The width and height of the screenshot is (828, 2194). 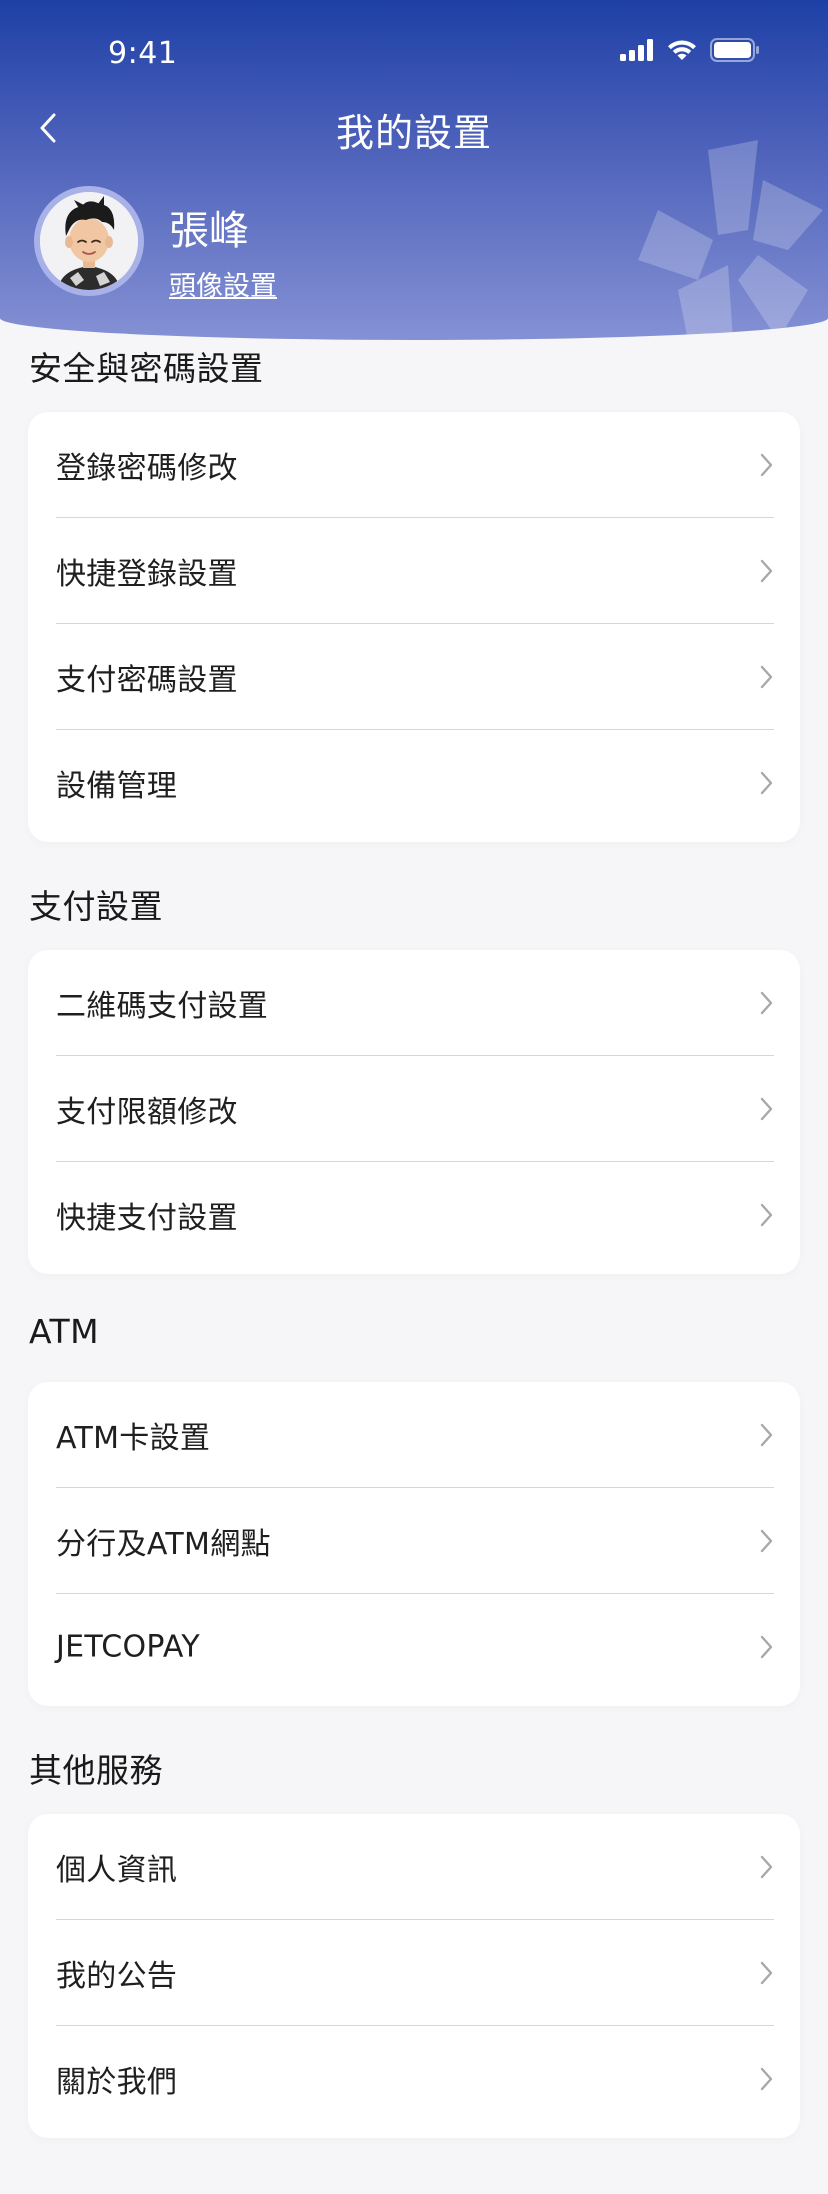 What do you see at coordinates (414, 1003) in the screenshot?
I see `list-item-qr-payment: 二維碼支付設置` at bounding box center [414, 1003].